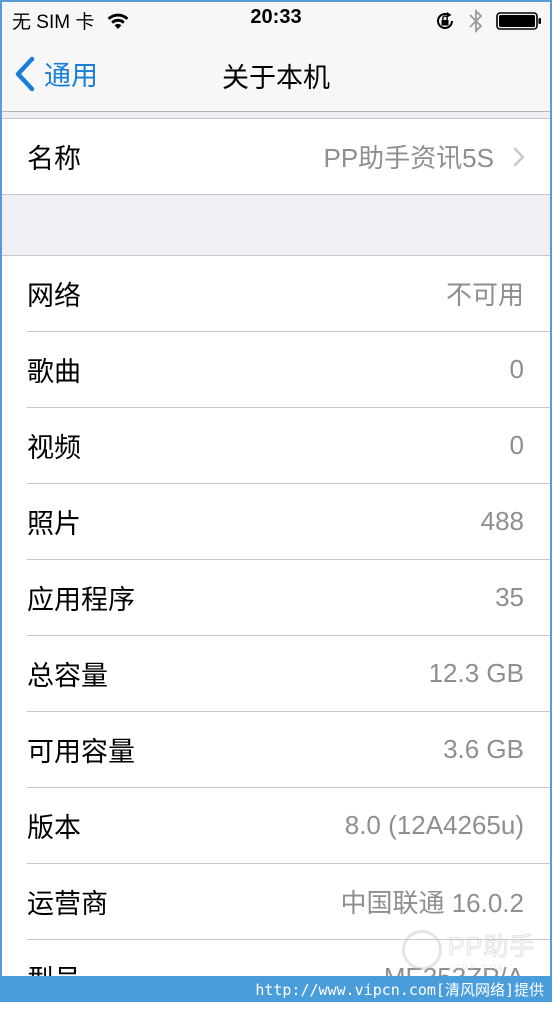 The width and height of the screenshot is (552, 1015). What do you see at coordinates (289, 826) in the screenshot?
I see `info-row-version: 版本 8.0 (12A4265u)` at bounding box center [289, 826].